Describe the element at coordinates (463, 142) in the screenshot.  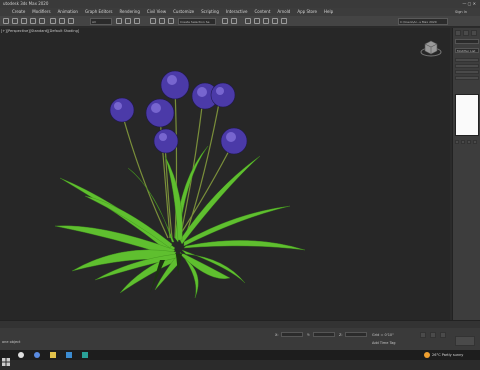
I see `show-end-result-icon` at that location.